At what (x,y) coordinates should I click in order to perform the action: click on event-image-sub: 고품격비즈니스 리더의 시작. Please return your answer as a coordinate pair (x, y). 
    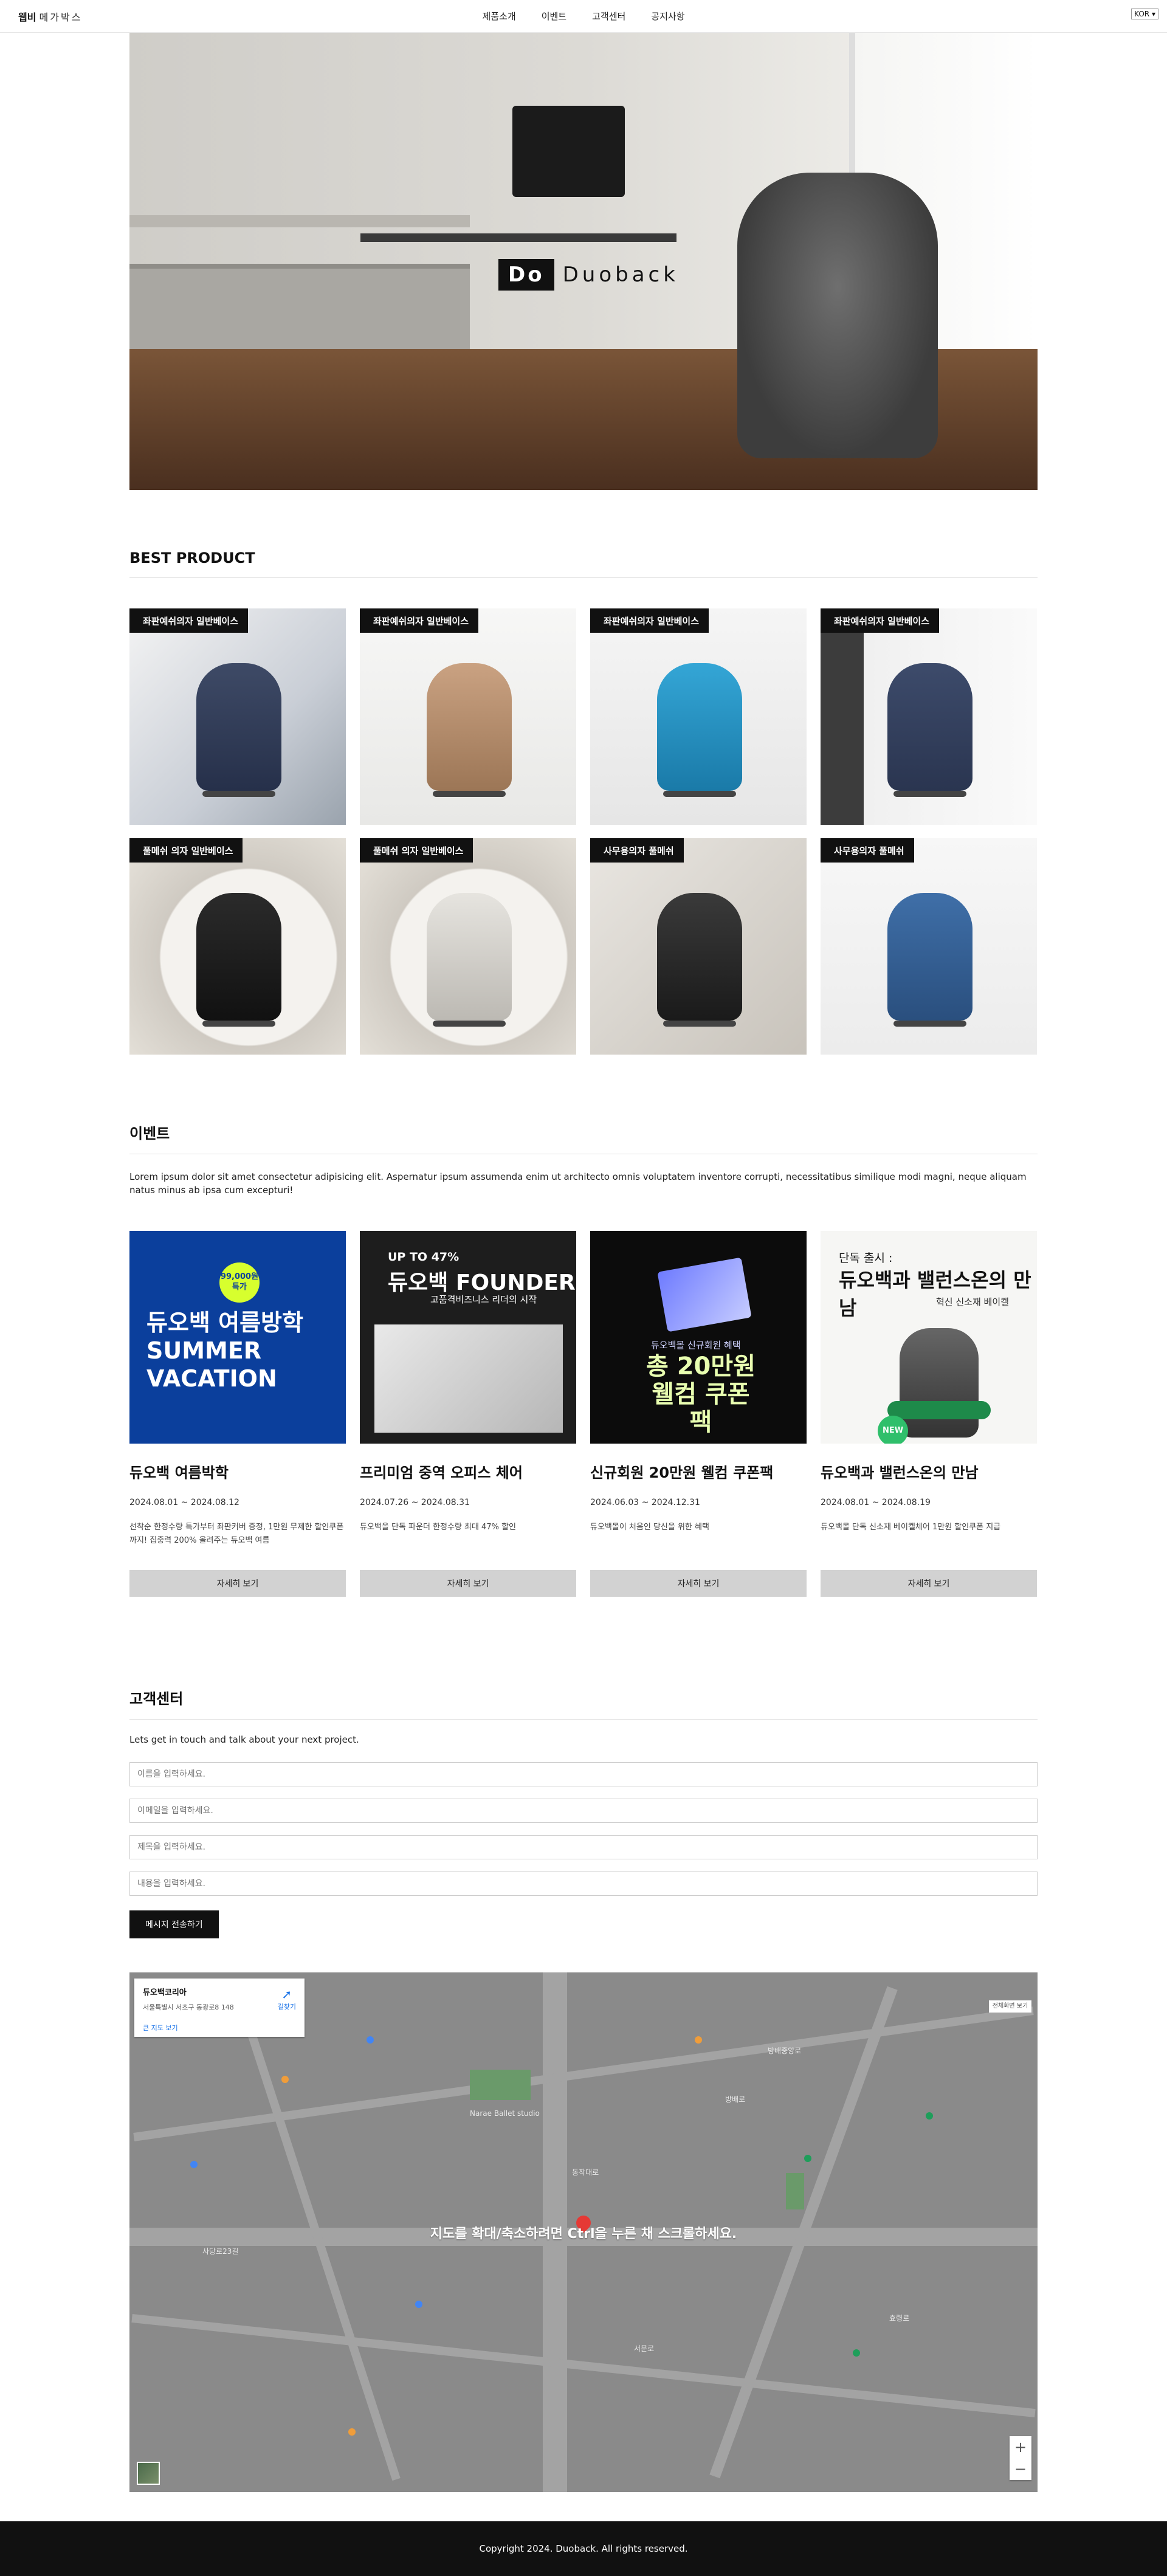
    Looking at the image, I should click on (483, 1299).